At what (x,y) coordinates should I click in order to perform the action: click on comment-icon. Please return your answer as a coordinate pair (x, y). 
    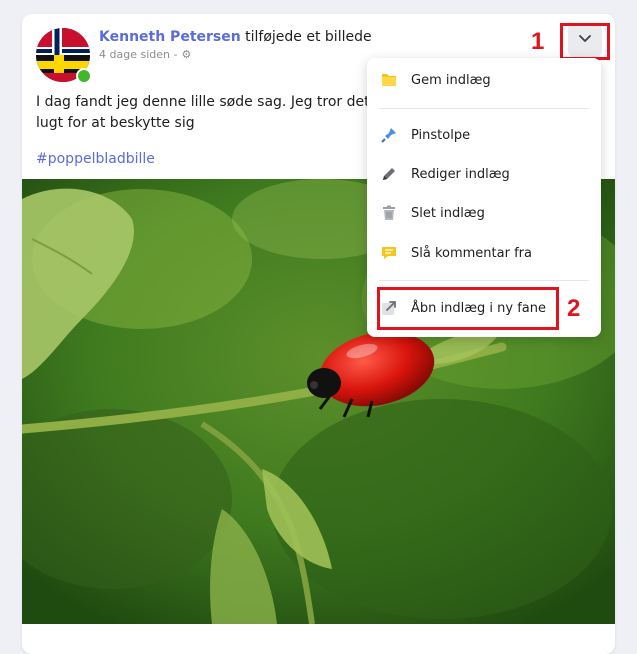
    Looking at the image, I should click on (389, 253).